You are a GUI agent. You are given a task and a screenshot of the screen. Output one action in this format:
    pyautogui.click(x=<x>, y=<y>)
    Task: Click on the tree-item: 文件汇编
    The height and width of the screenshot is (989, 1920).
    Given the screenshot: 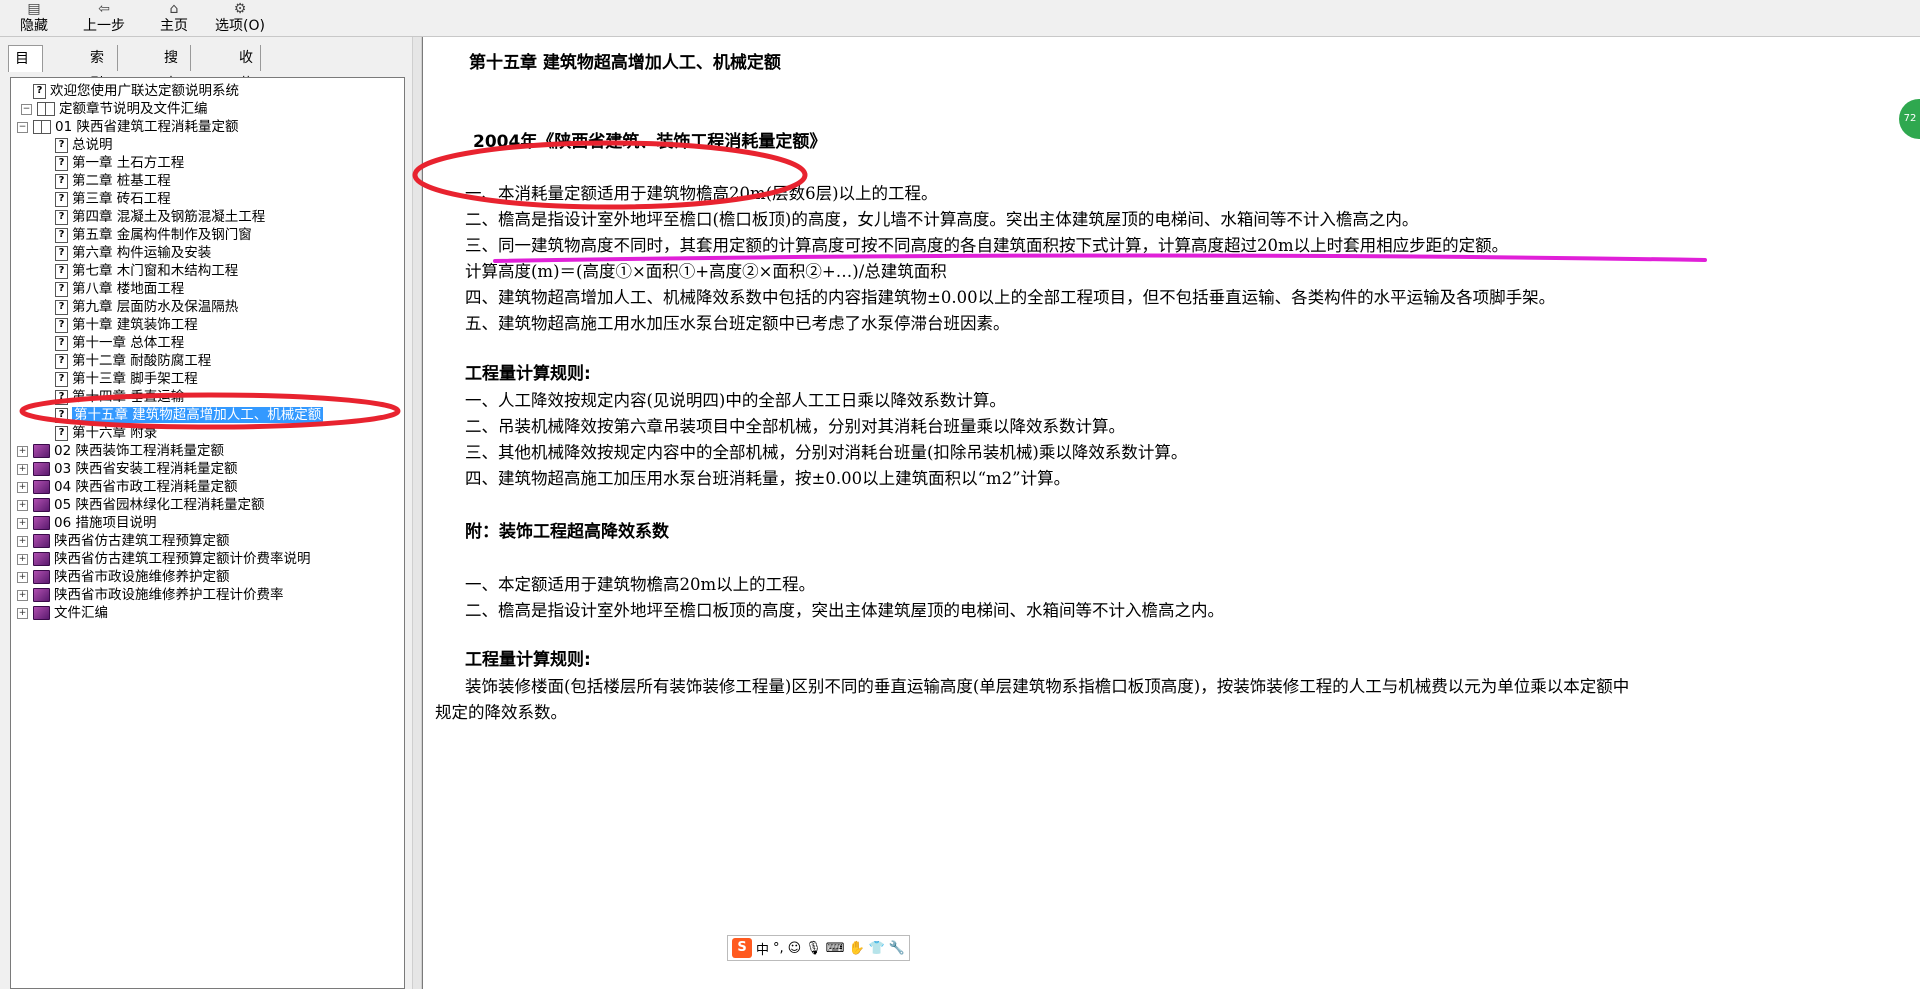 What is the action you would take?
    pyautogui.click(x=70, y=613)
    